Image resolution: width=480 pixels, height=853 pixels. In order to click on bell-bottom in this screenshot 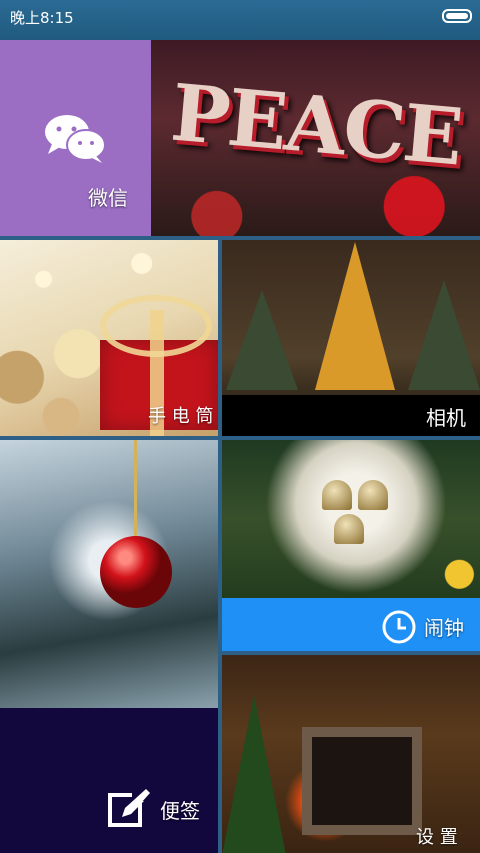, I will do `click(349, 529)`.